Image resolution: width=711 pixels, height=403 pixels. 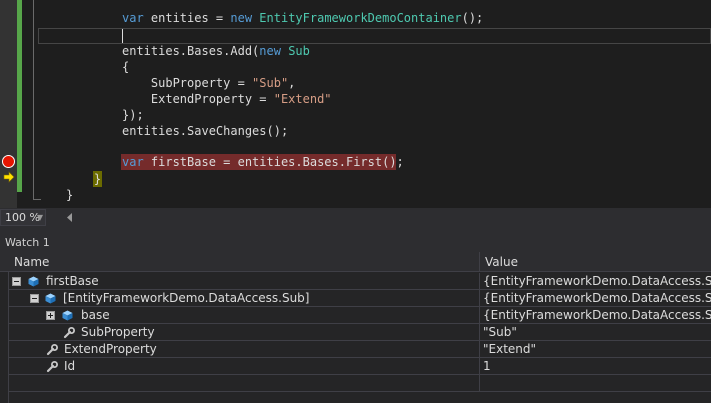 What do you see at coordinates (70, 366) in the screenshot?
I see `watch-name: Id` at bounding box center [70, 366].